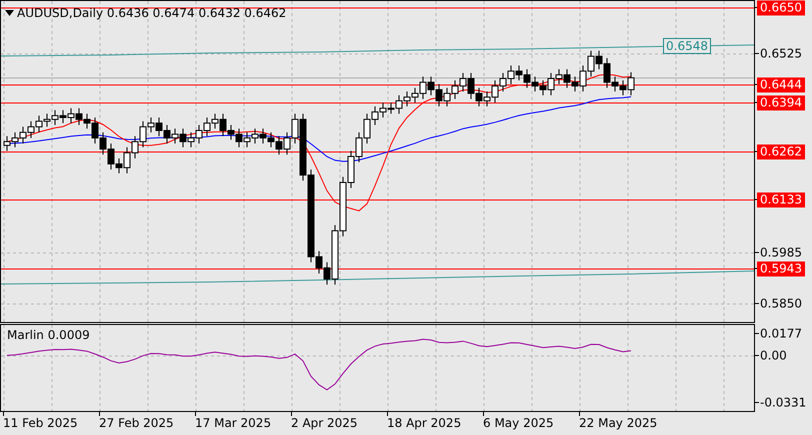 This screenshot has width=812, height=435. What do you see at coordinates (781, 269) in the screenshot?
I see `price-level-label: 0.5943` at bounding box center [781, 269].